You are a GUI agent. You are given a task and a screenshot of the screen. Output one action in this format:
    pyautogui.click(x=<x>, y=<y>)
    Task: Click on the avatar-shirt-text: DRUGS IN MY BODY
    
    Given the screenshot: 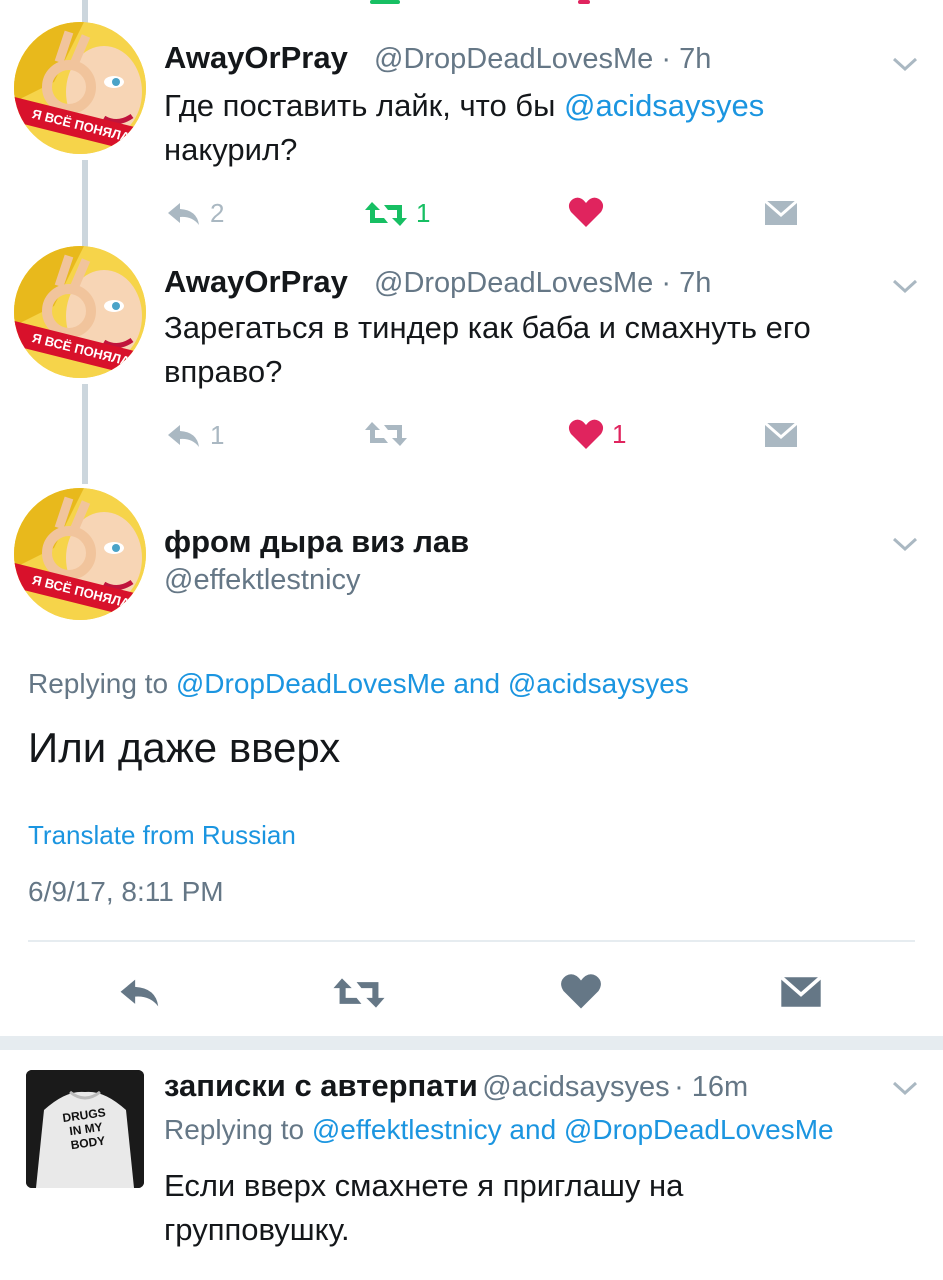 What is the action you would take?
    pyautogui.click(x=84, y=1129)
    